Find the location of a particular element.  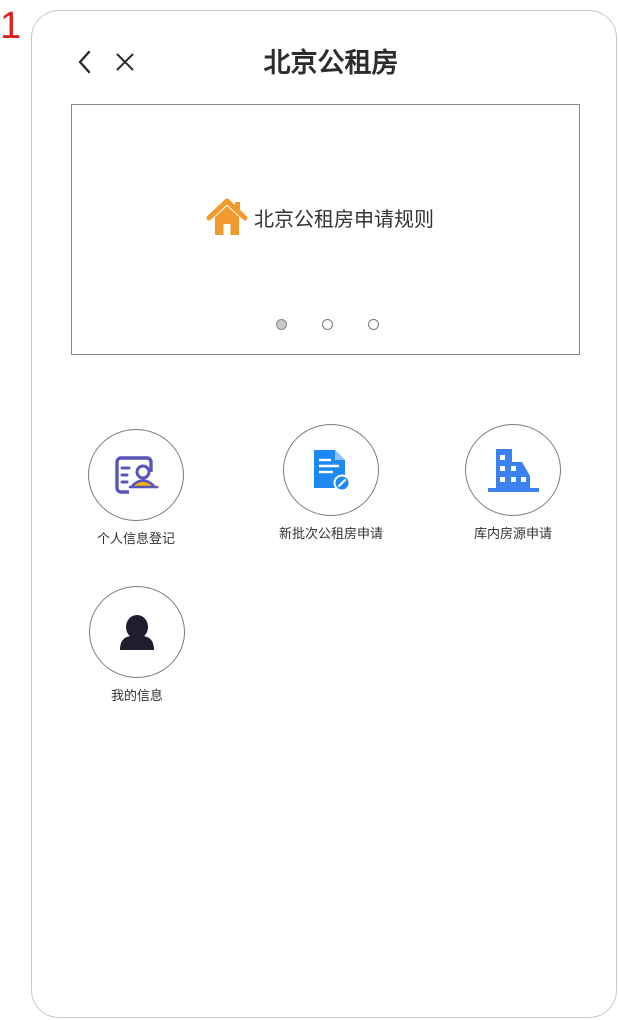

personal-info-card-icon is located at coordinates (137, 475).